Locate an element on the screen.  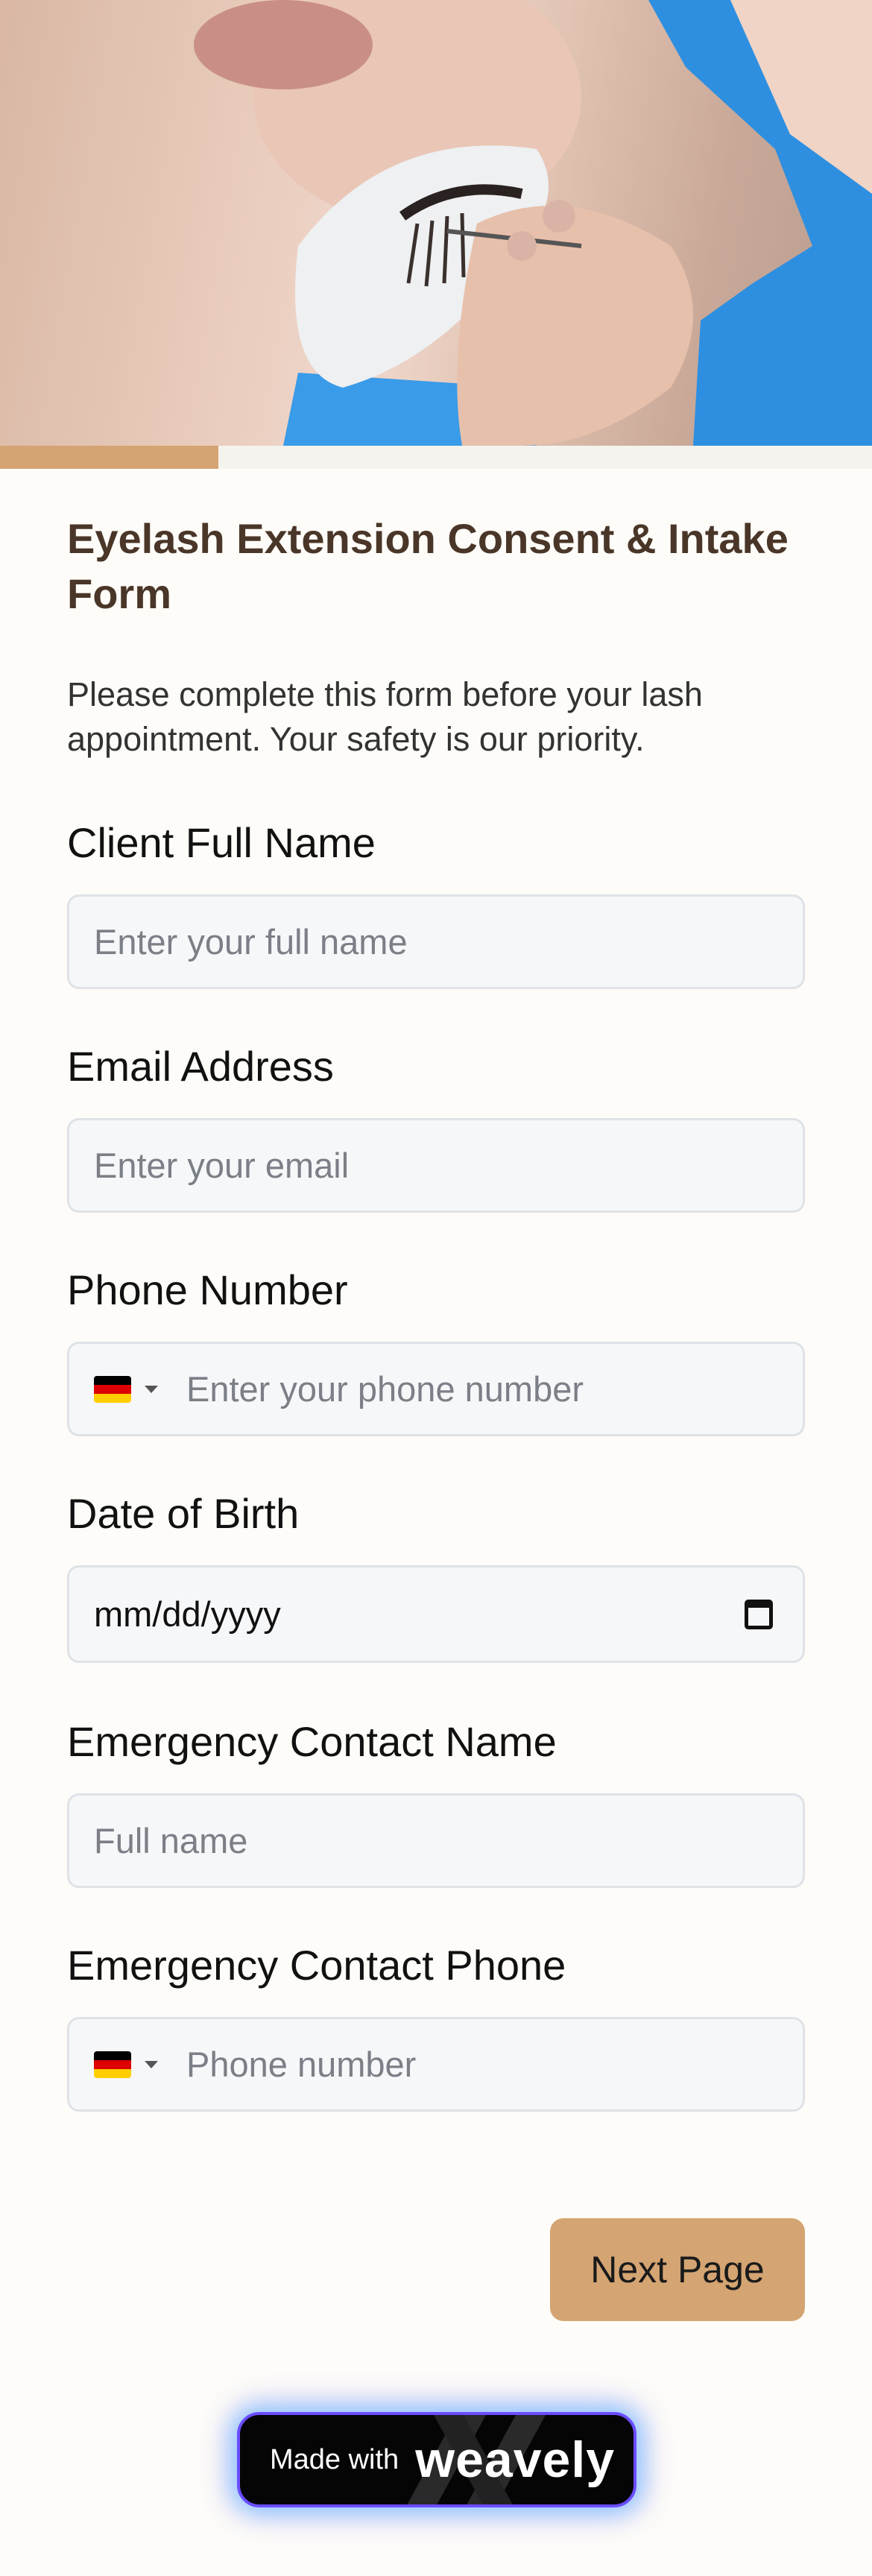
emergency-phone-input: Phone number is located at coordinates (436, 2064).